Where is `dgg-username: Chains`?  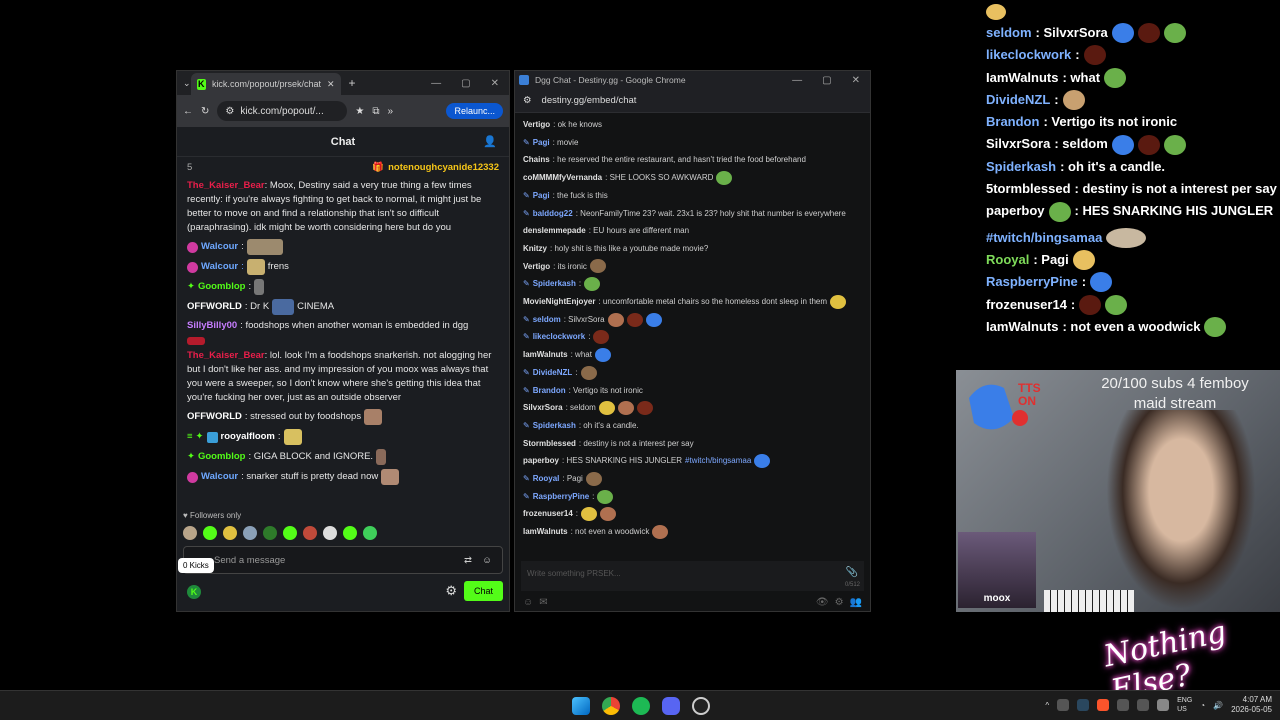
dgg-username: Chains is located at coordinates (536, 160).